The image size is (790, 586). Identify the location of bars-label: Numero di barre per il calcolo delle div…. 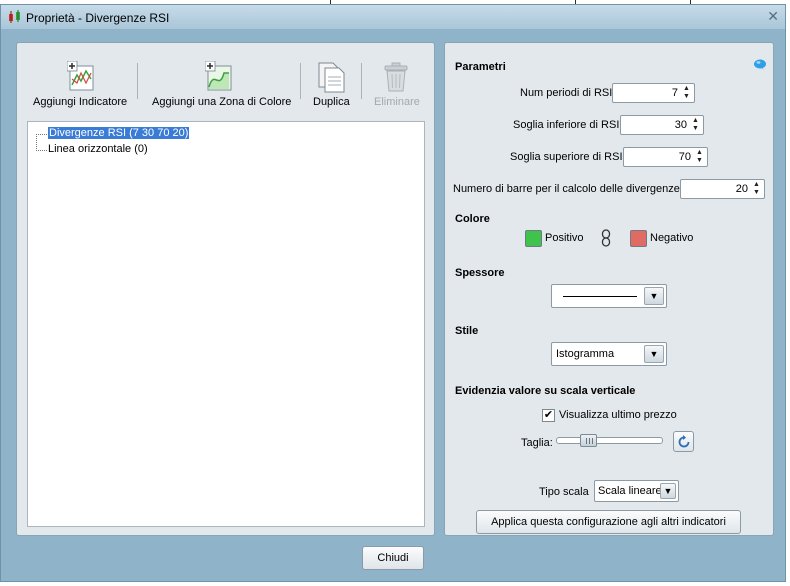
(566, 189).